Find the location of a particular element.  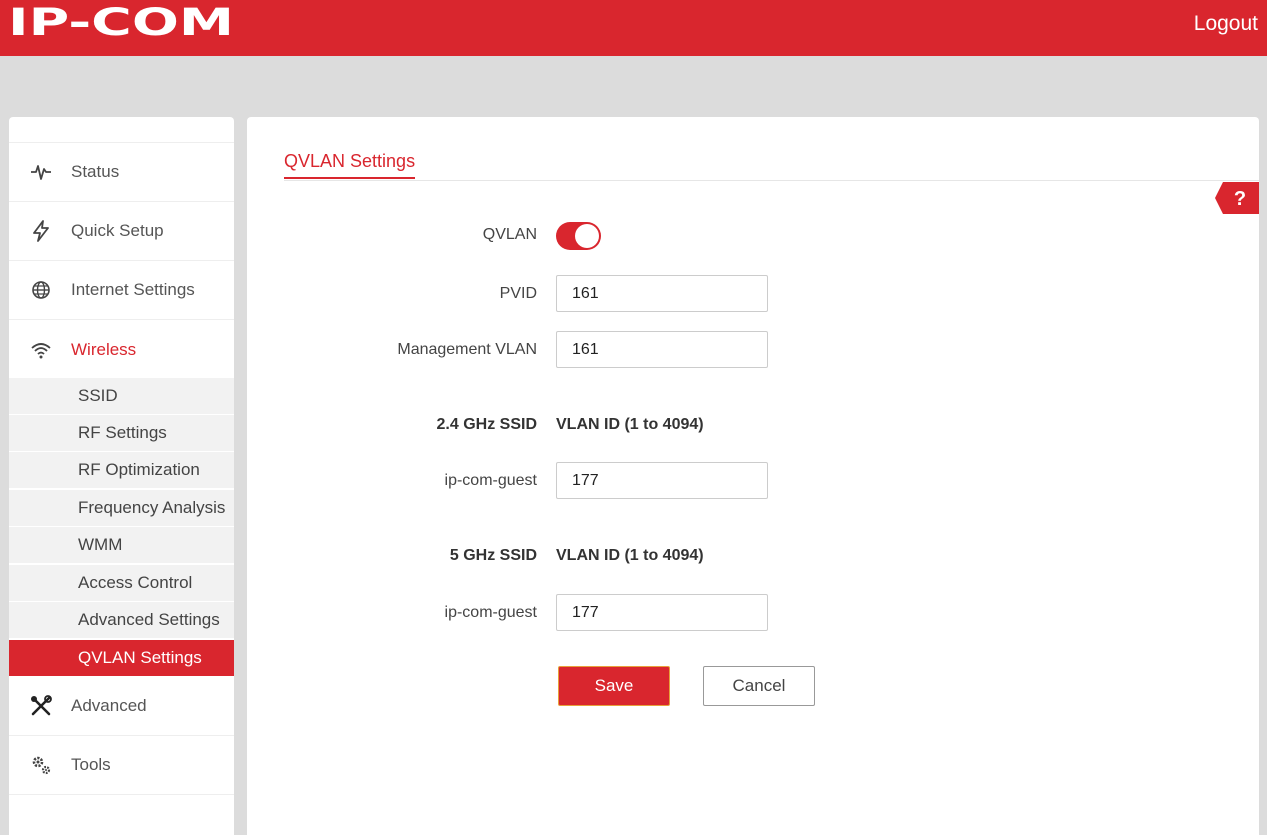

sidebar-item-label: Wireless is located at coordinates (104, 349).